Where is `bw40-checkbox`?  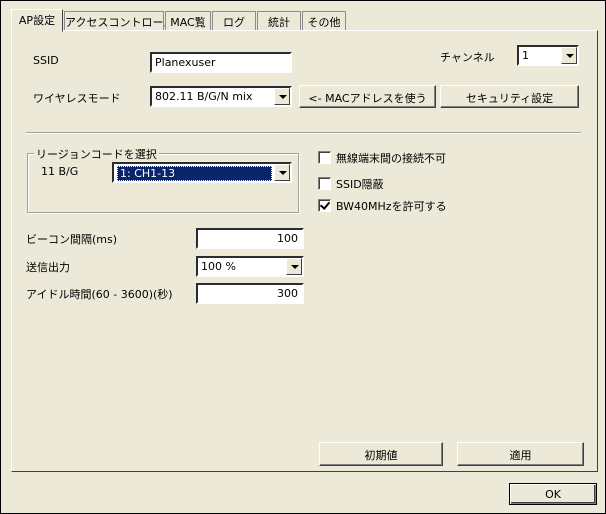 bw40-checkbox is located at coordinates (324, 205).